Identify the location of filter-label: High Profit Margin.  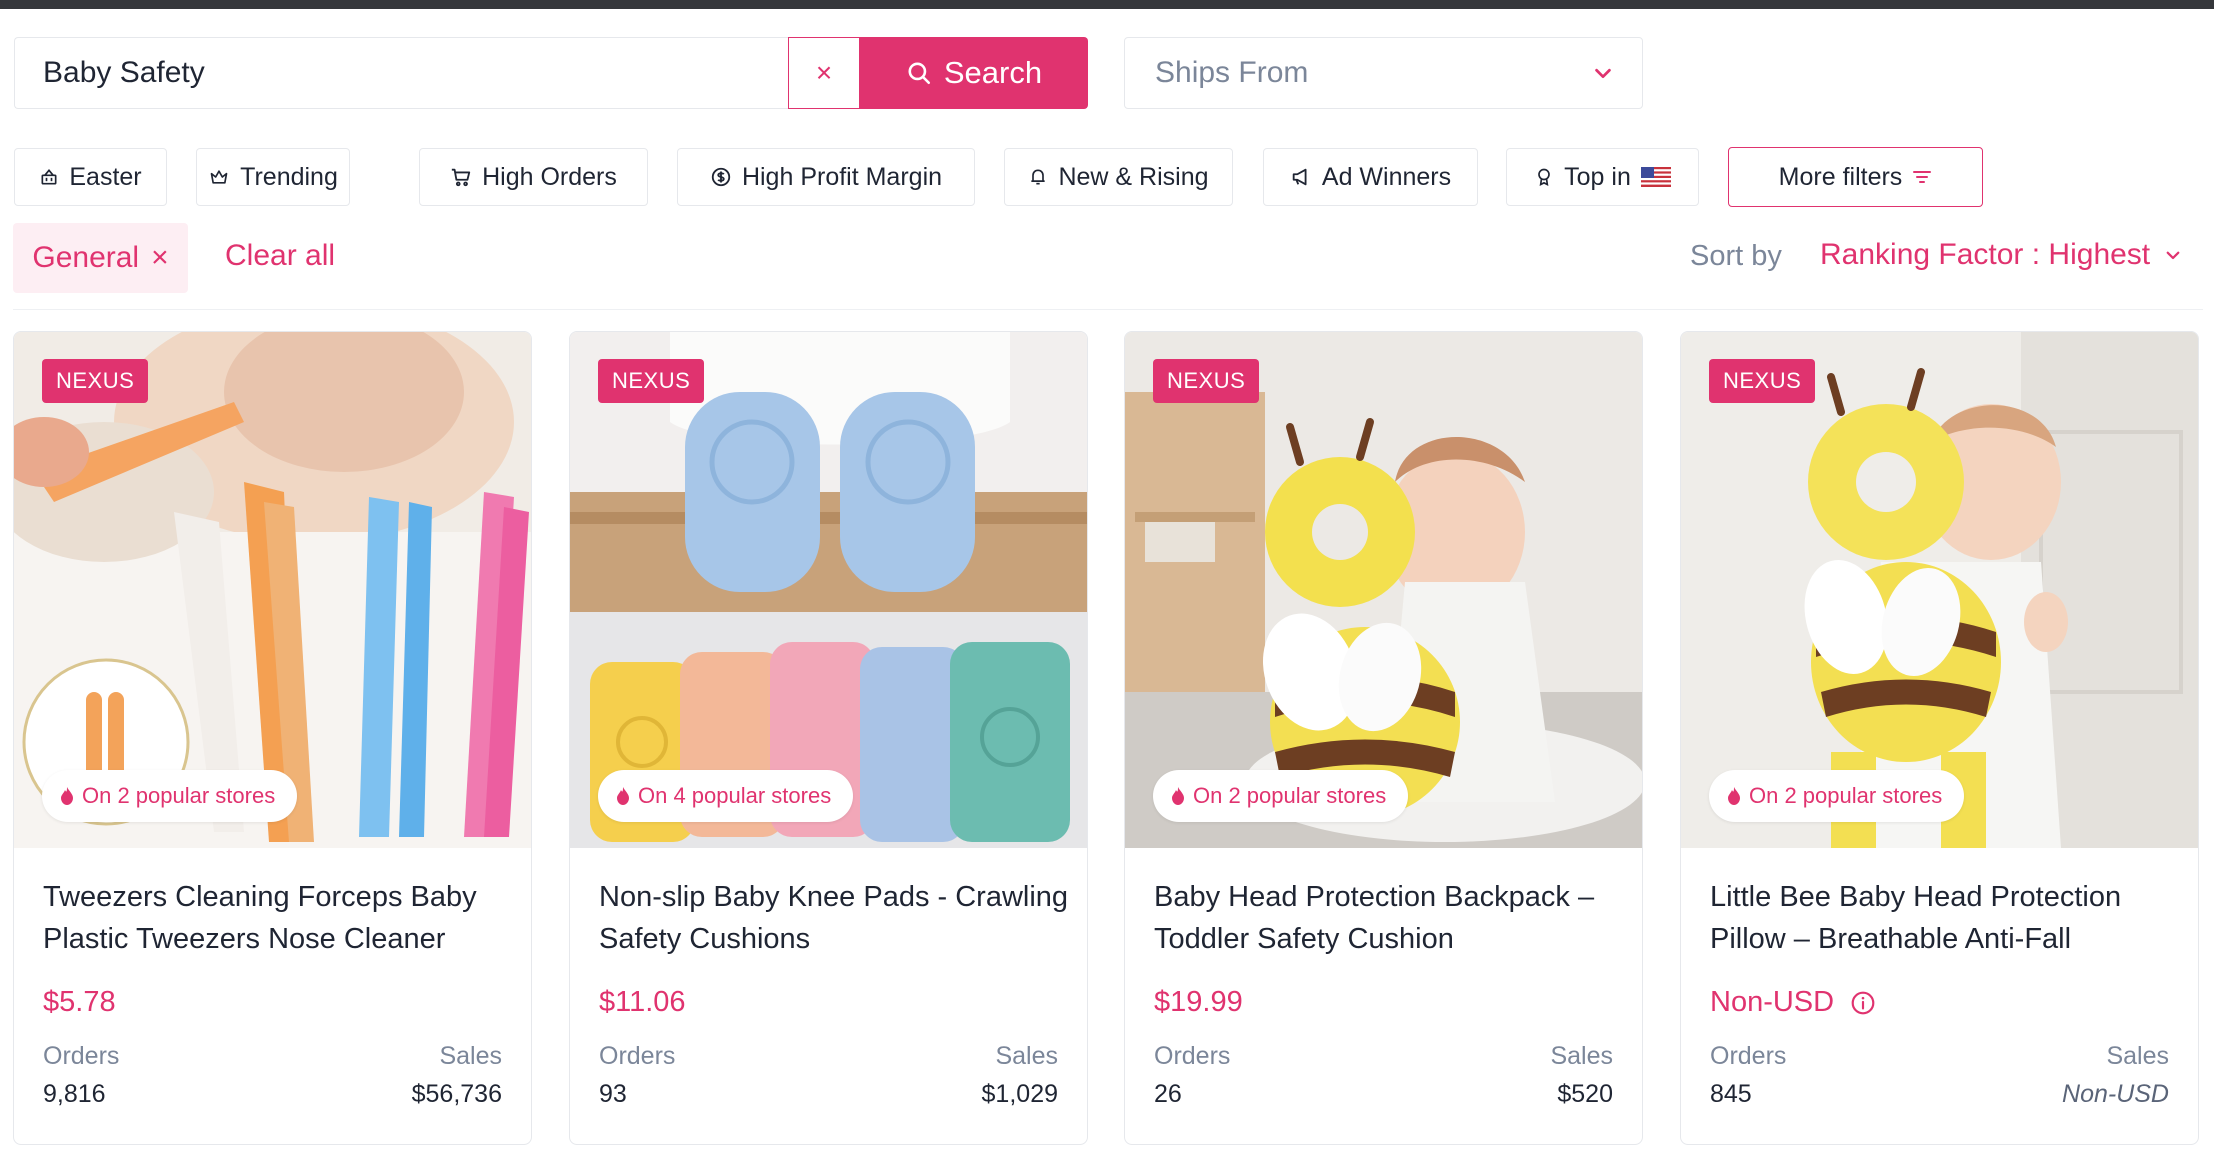
(842, 176).